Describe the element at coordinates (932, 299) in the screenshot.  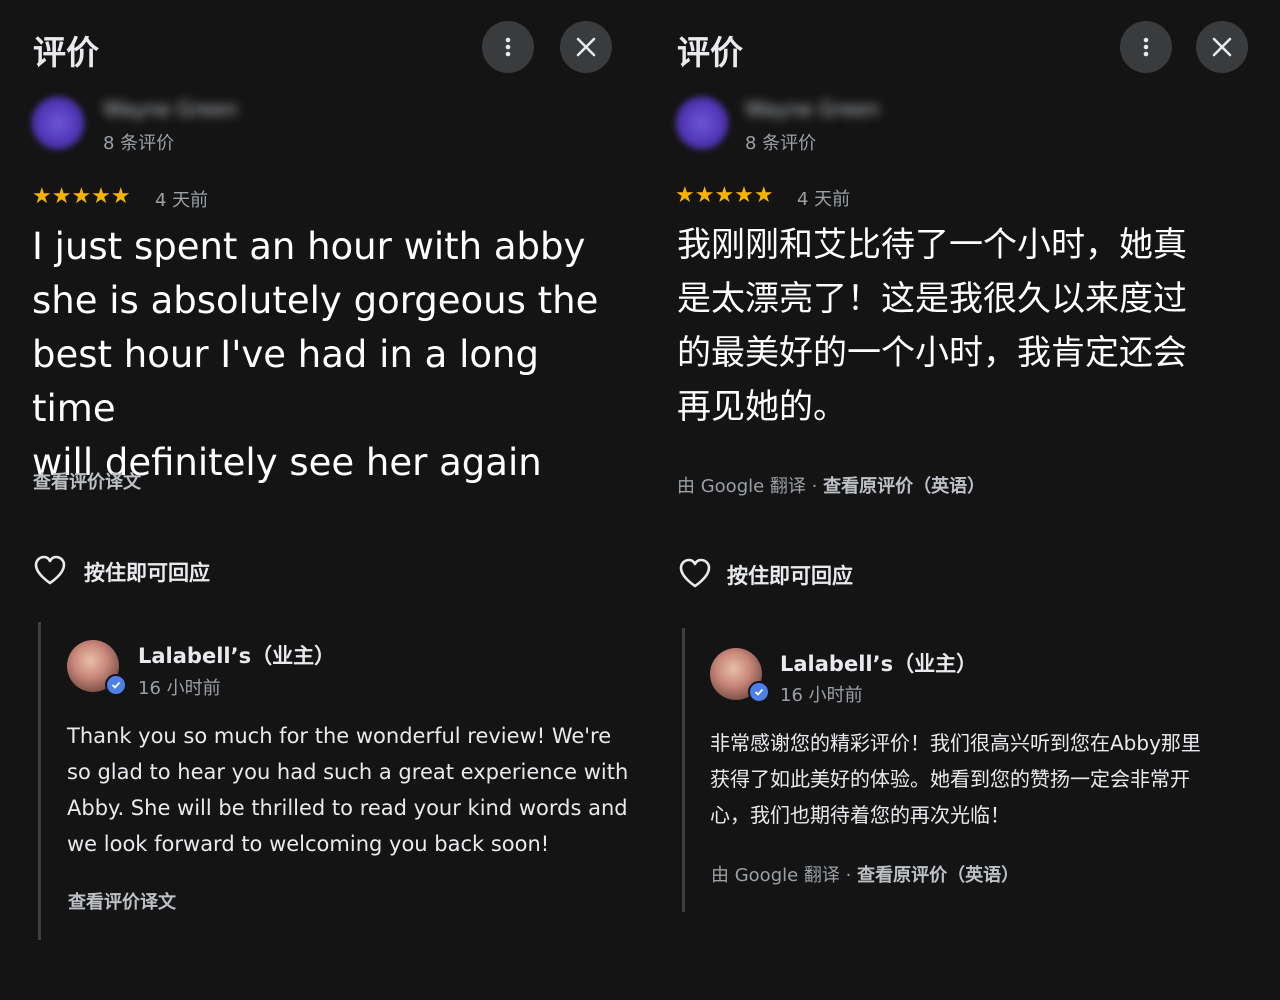
I see `review-line: 是太漂亮了！这是我很久以来度过` at that location.